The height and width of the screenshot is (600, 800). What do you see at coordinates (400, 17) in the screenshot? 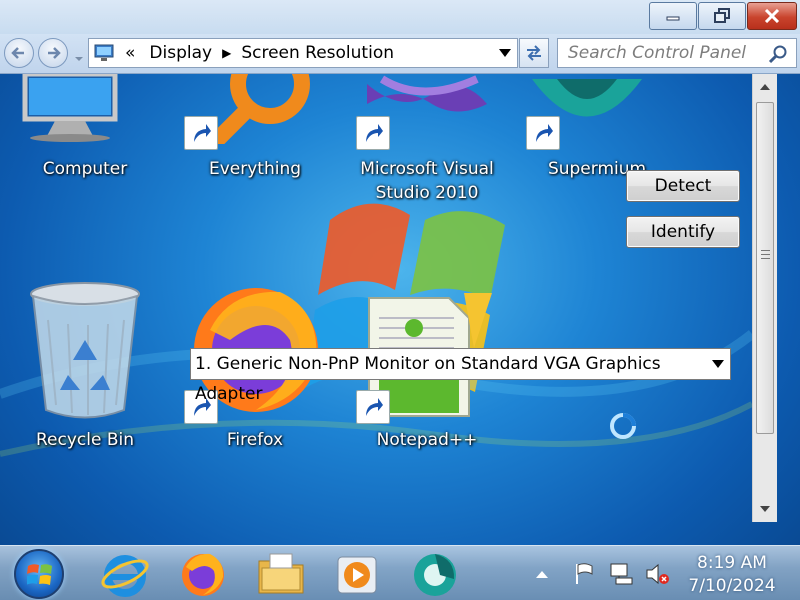
I see `title-bar` at bounding box center [400, 17].